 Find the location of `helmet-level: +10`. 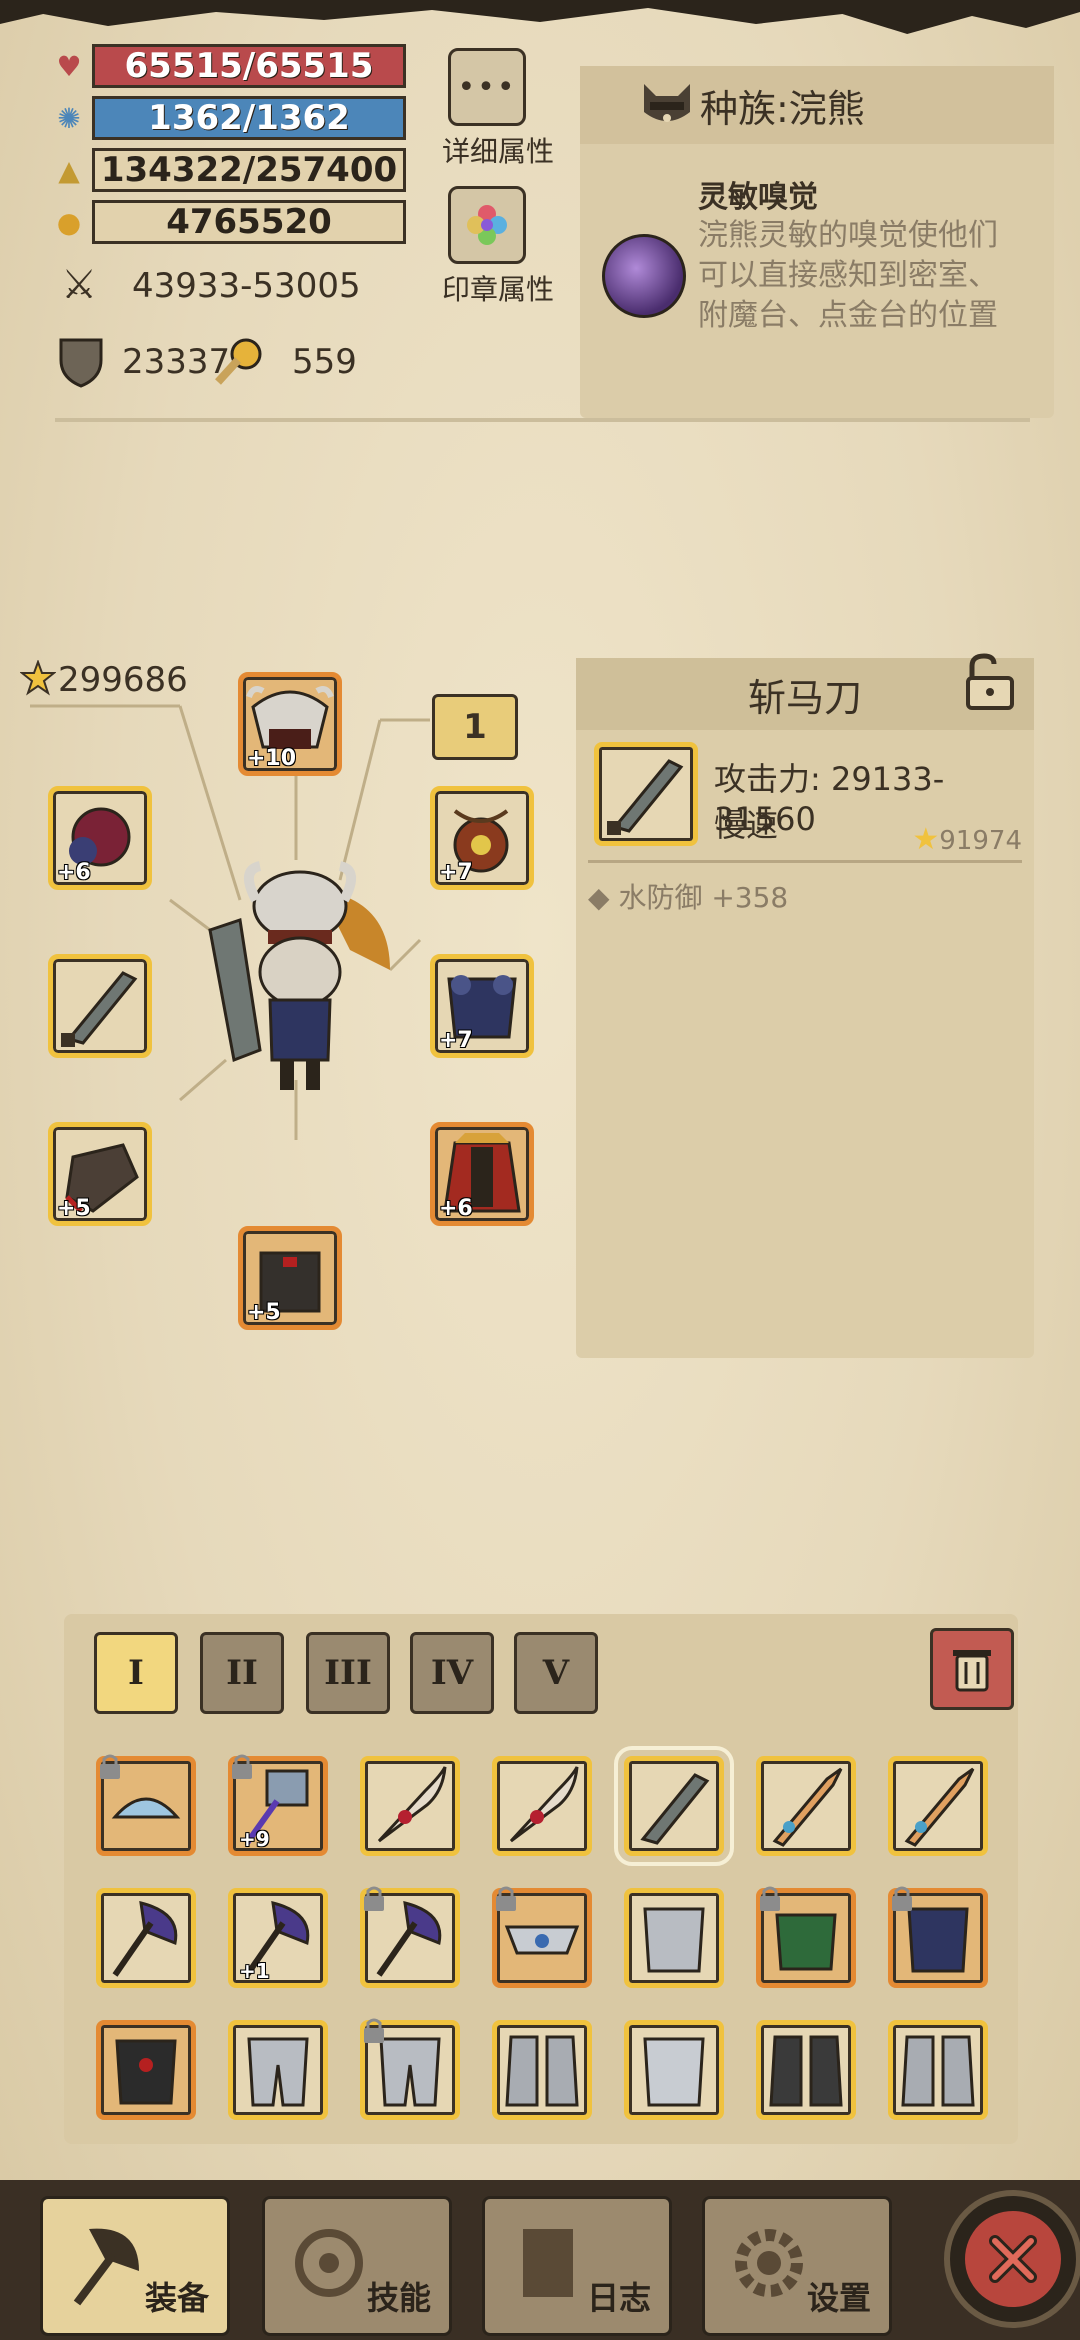

helmet-level: +10 is located at coordinates (272, 758).